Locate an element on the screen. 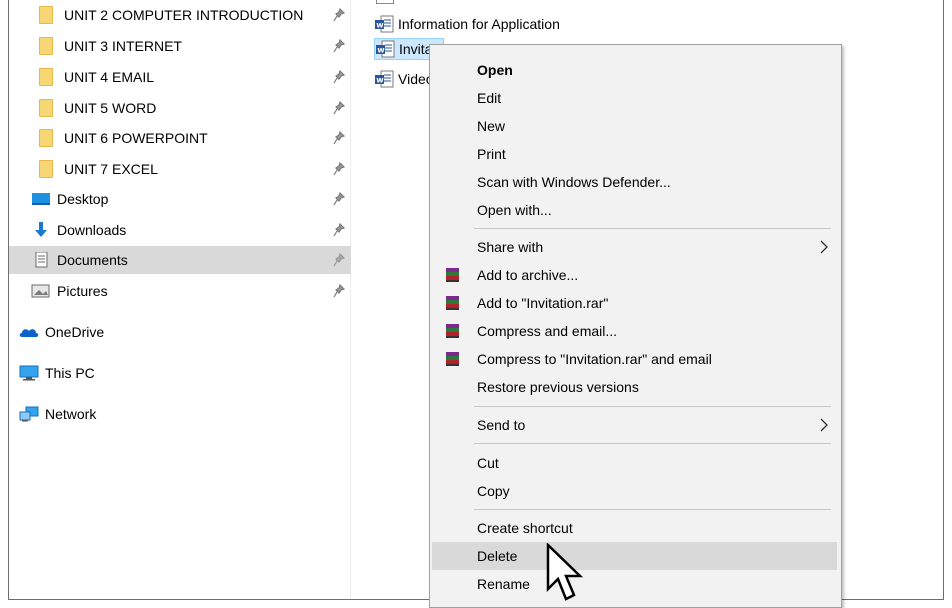  nav-item-network: Network is located at coordinates (180, 414).